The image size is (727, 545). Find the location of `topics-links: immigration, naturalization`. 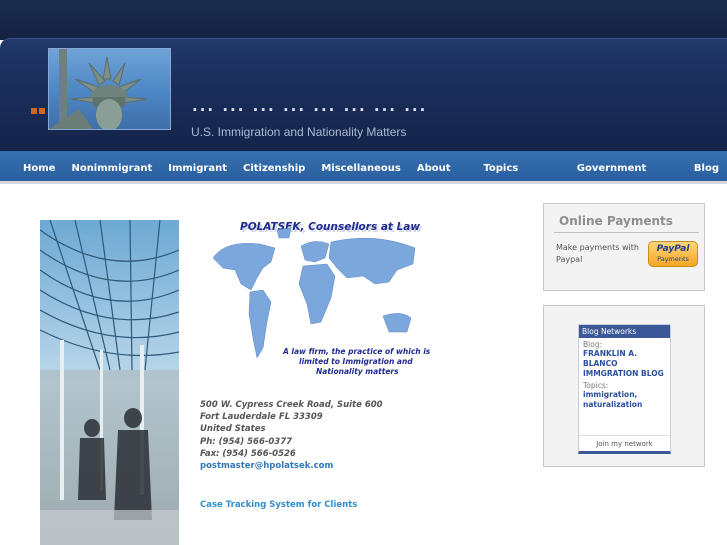

topics-links: immigration, naturalization is located at coordinates (624, 400).